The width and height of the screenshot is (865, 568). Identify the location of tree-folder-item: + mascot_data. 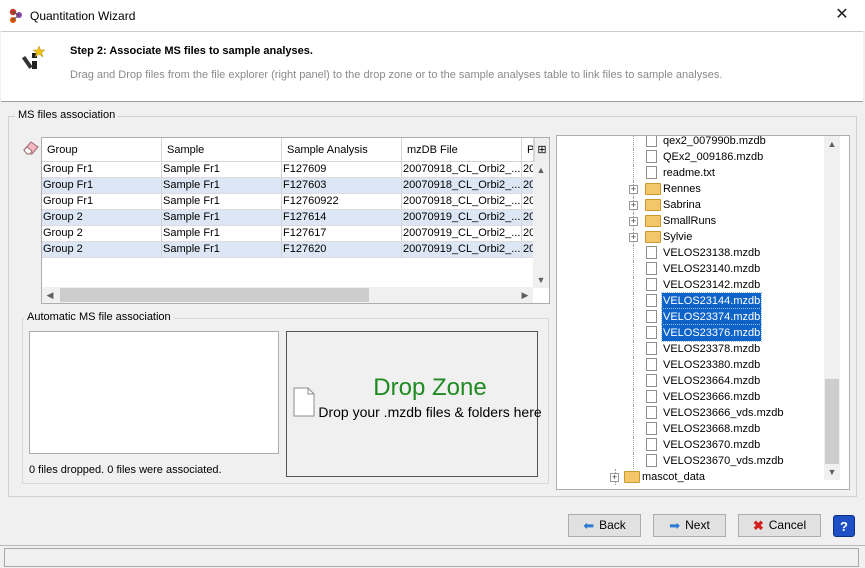
(690, 477).